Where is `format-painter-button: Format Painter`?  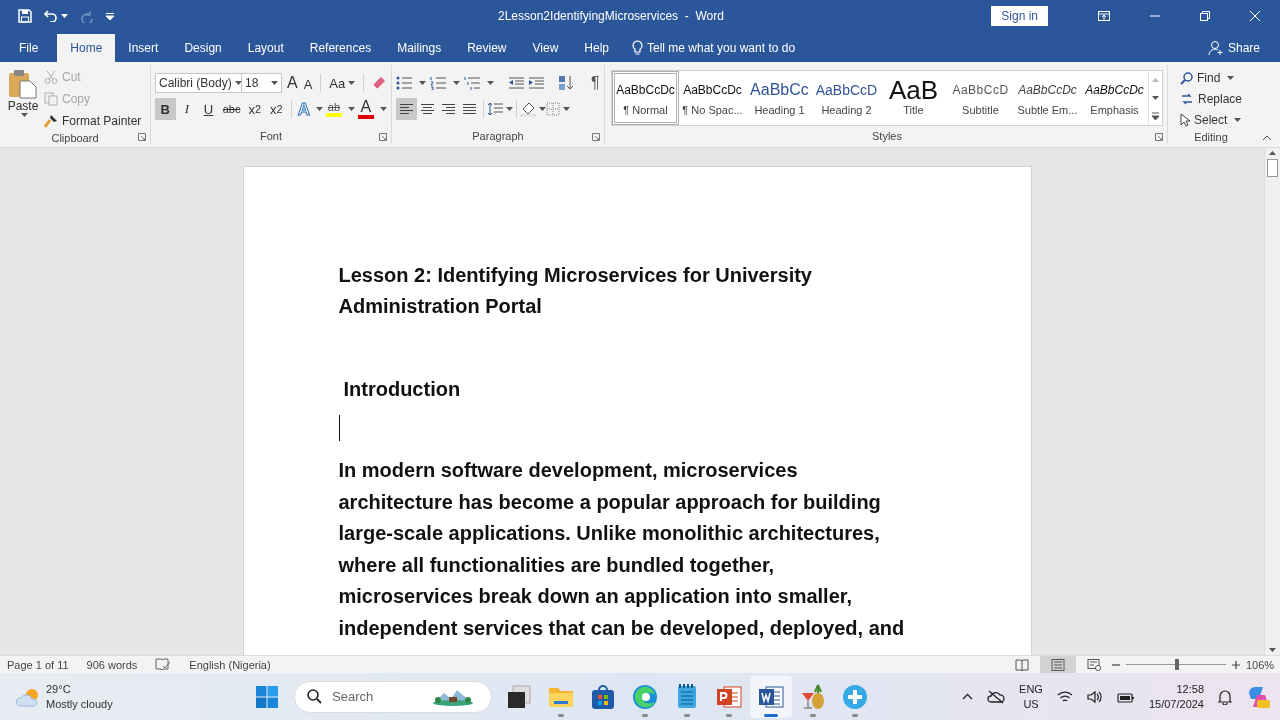
format-painter-button: Format Painter is located at coordinates (93, 121).